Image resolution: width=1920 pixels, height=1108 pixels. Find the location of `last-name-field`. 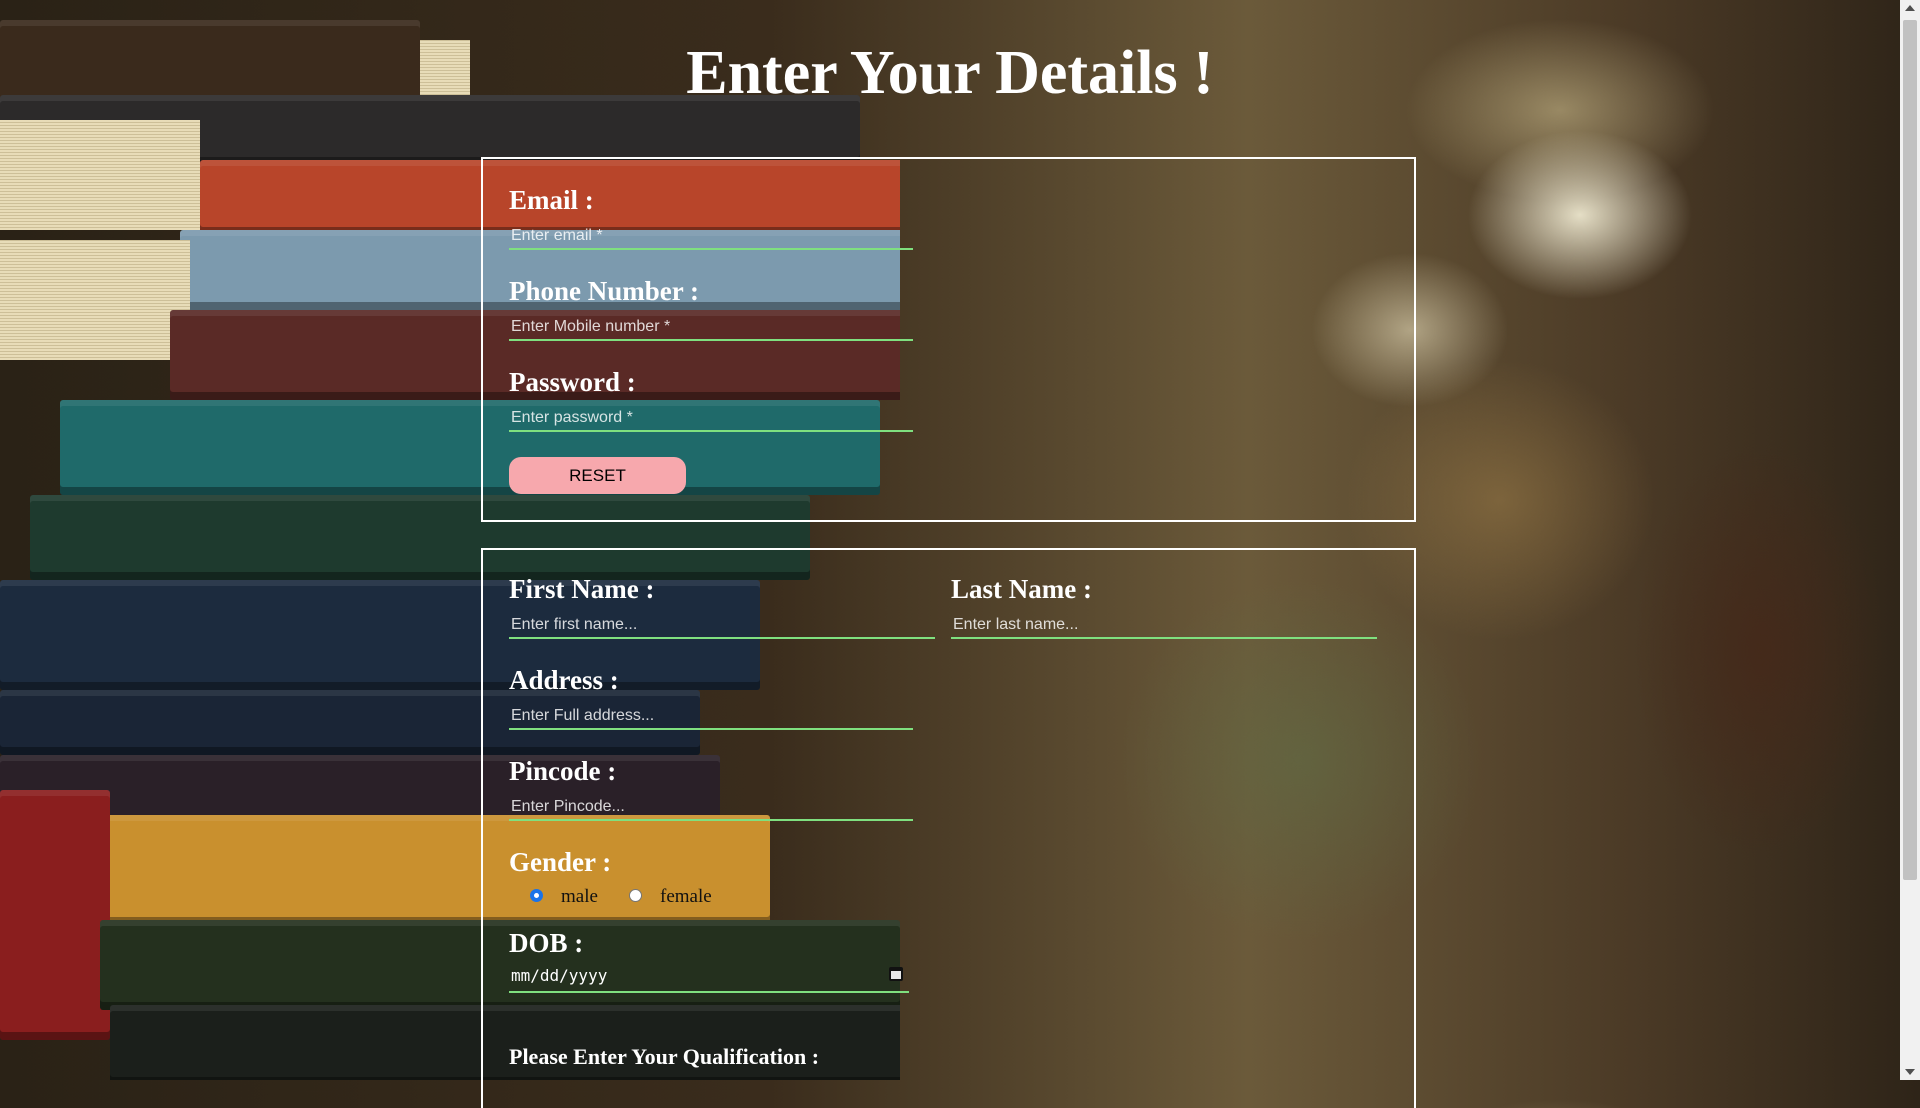

last-name-field is located at coordinates (1164, 626).